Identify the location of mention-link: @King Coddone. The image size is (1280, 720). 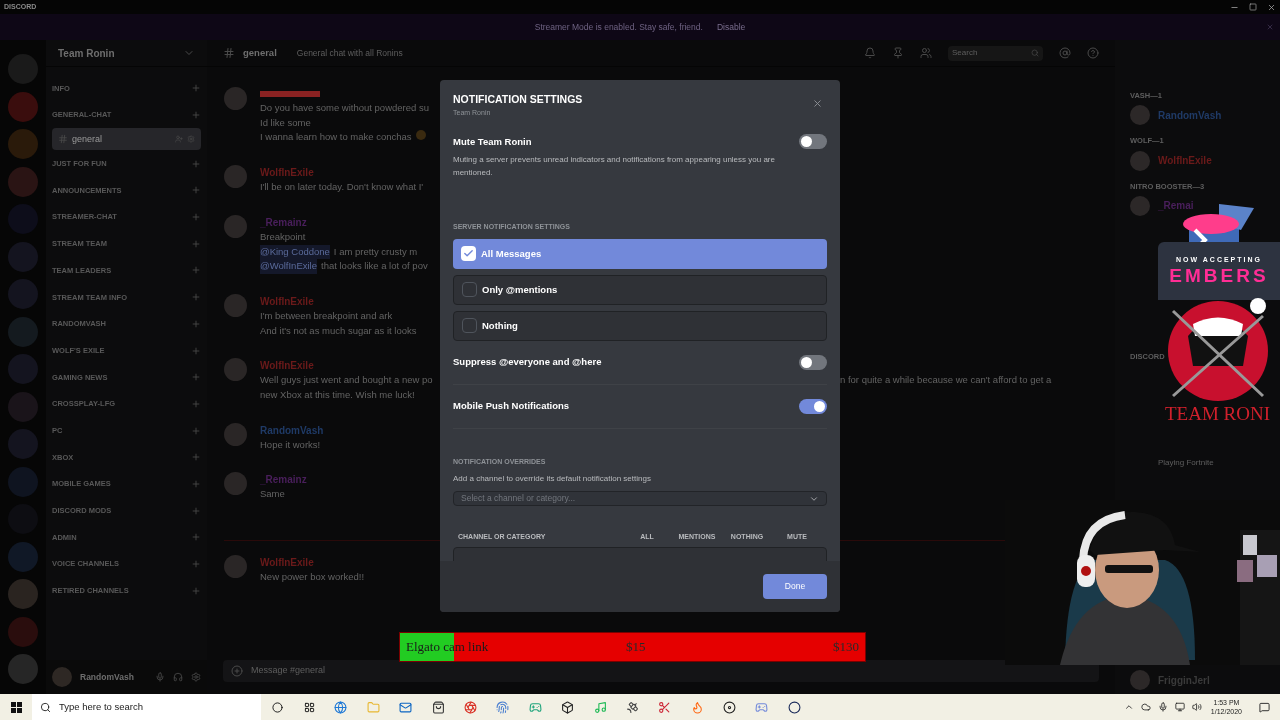
(295, 252).